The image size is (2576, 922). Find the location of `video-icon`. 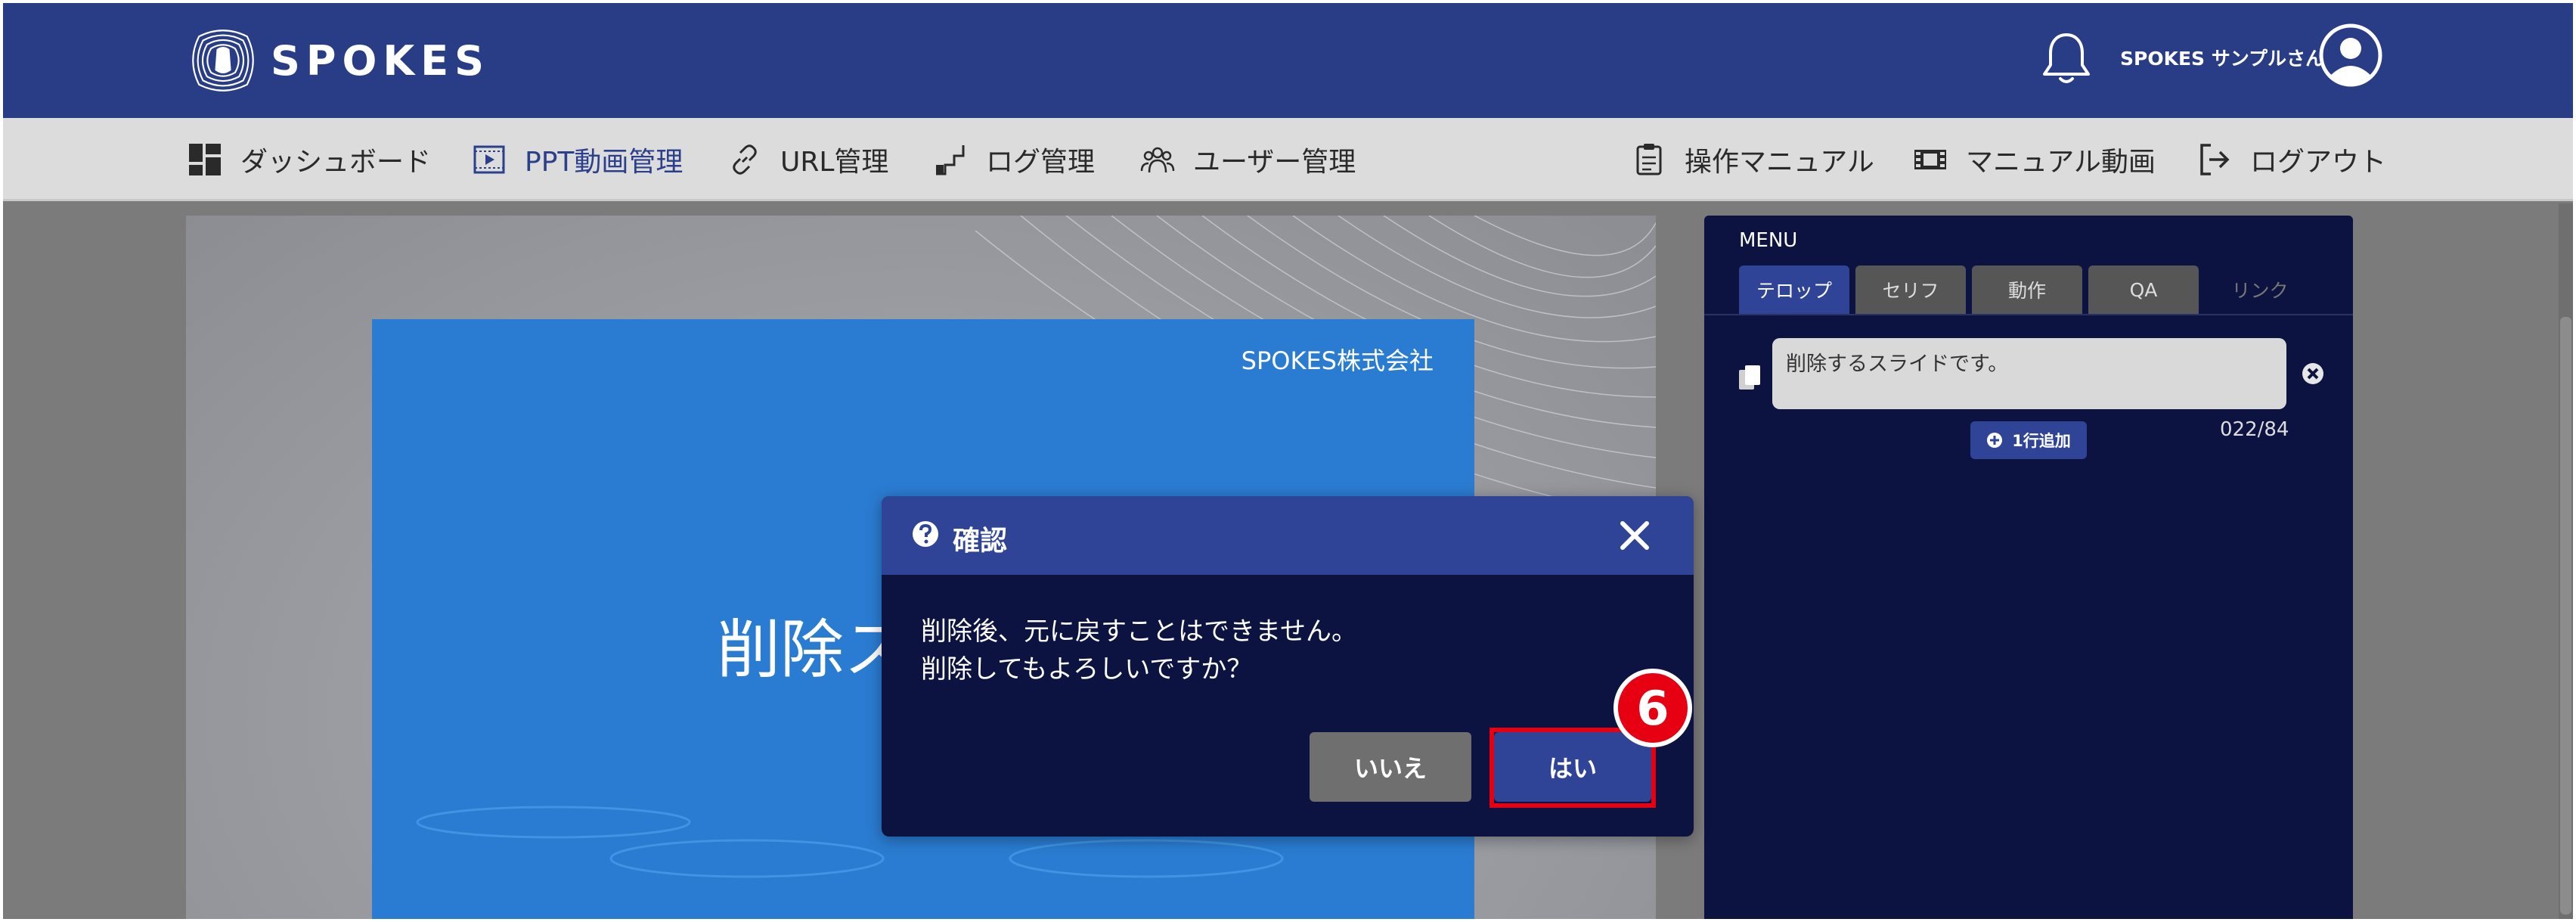

video-icon is located at coordinates (1930, 159).